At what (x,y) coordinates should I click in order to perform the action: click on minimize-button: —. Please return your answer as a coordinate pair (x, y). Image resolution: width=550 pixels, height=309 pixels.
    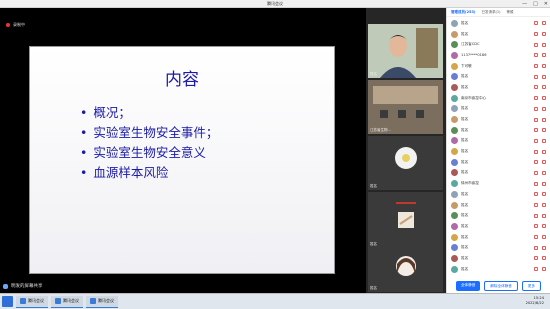
    Looking at the image, I should click on (524, 4).